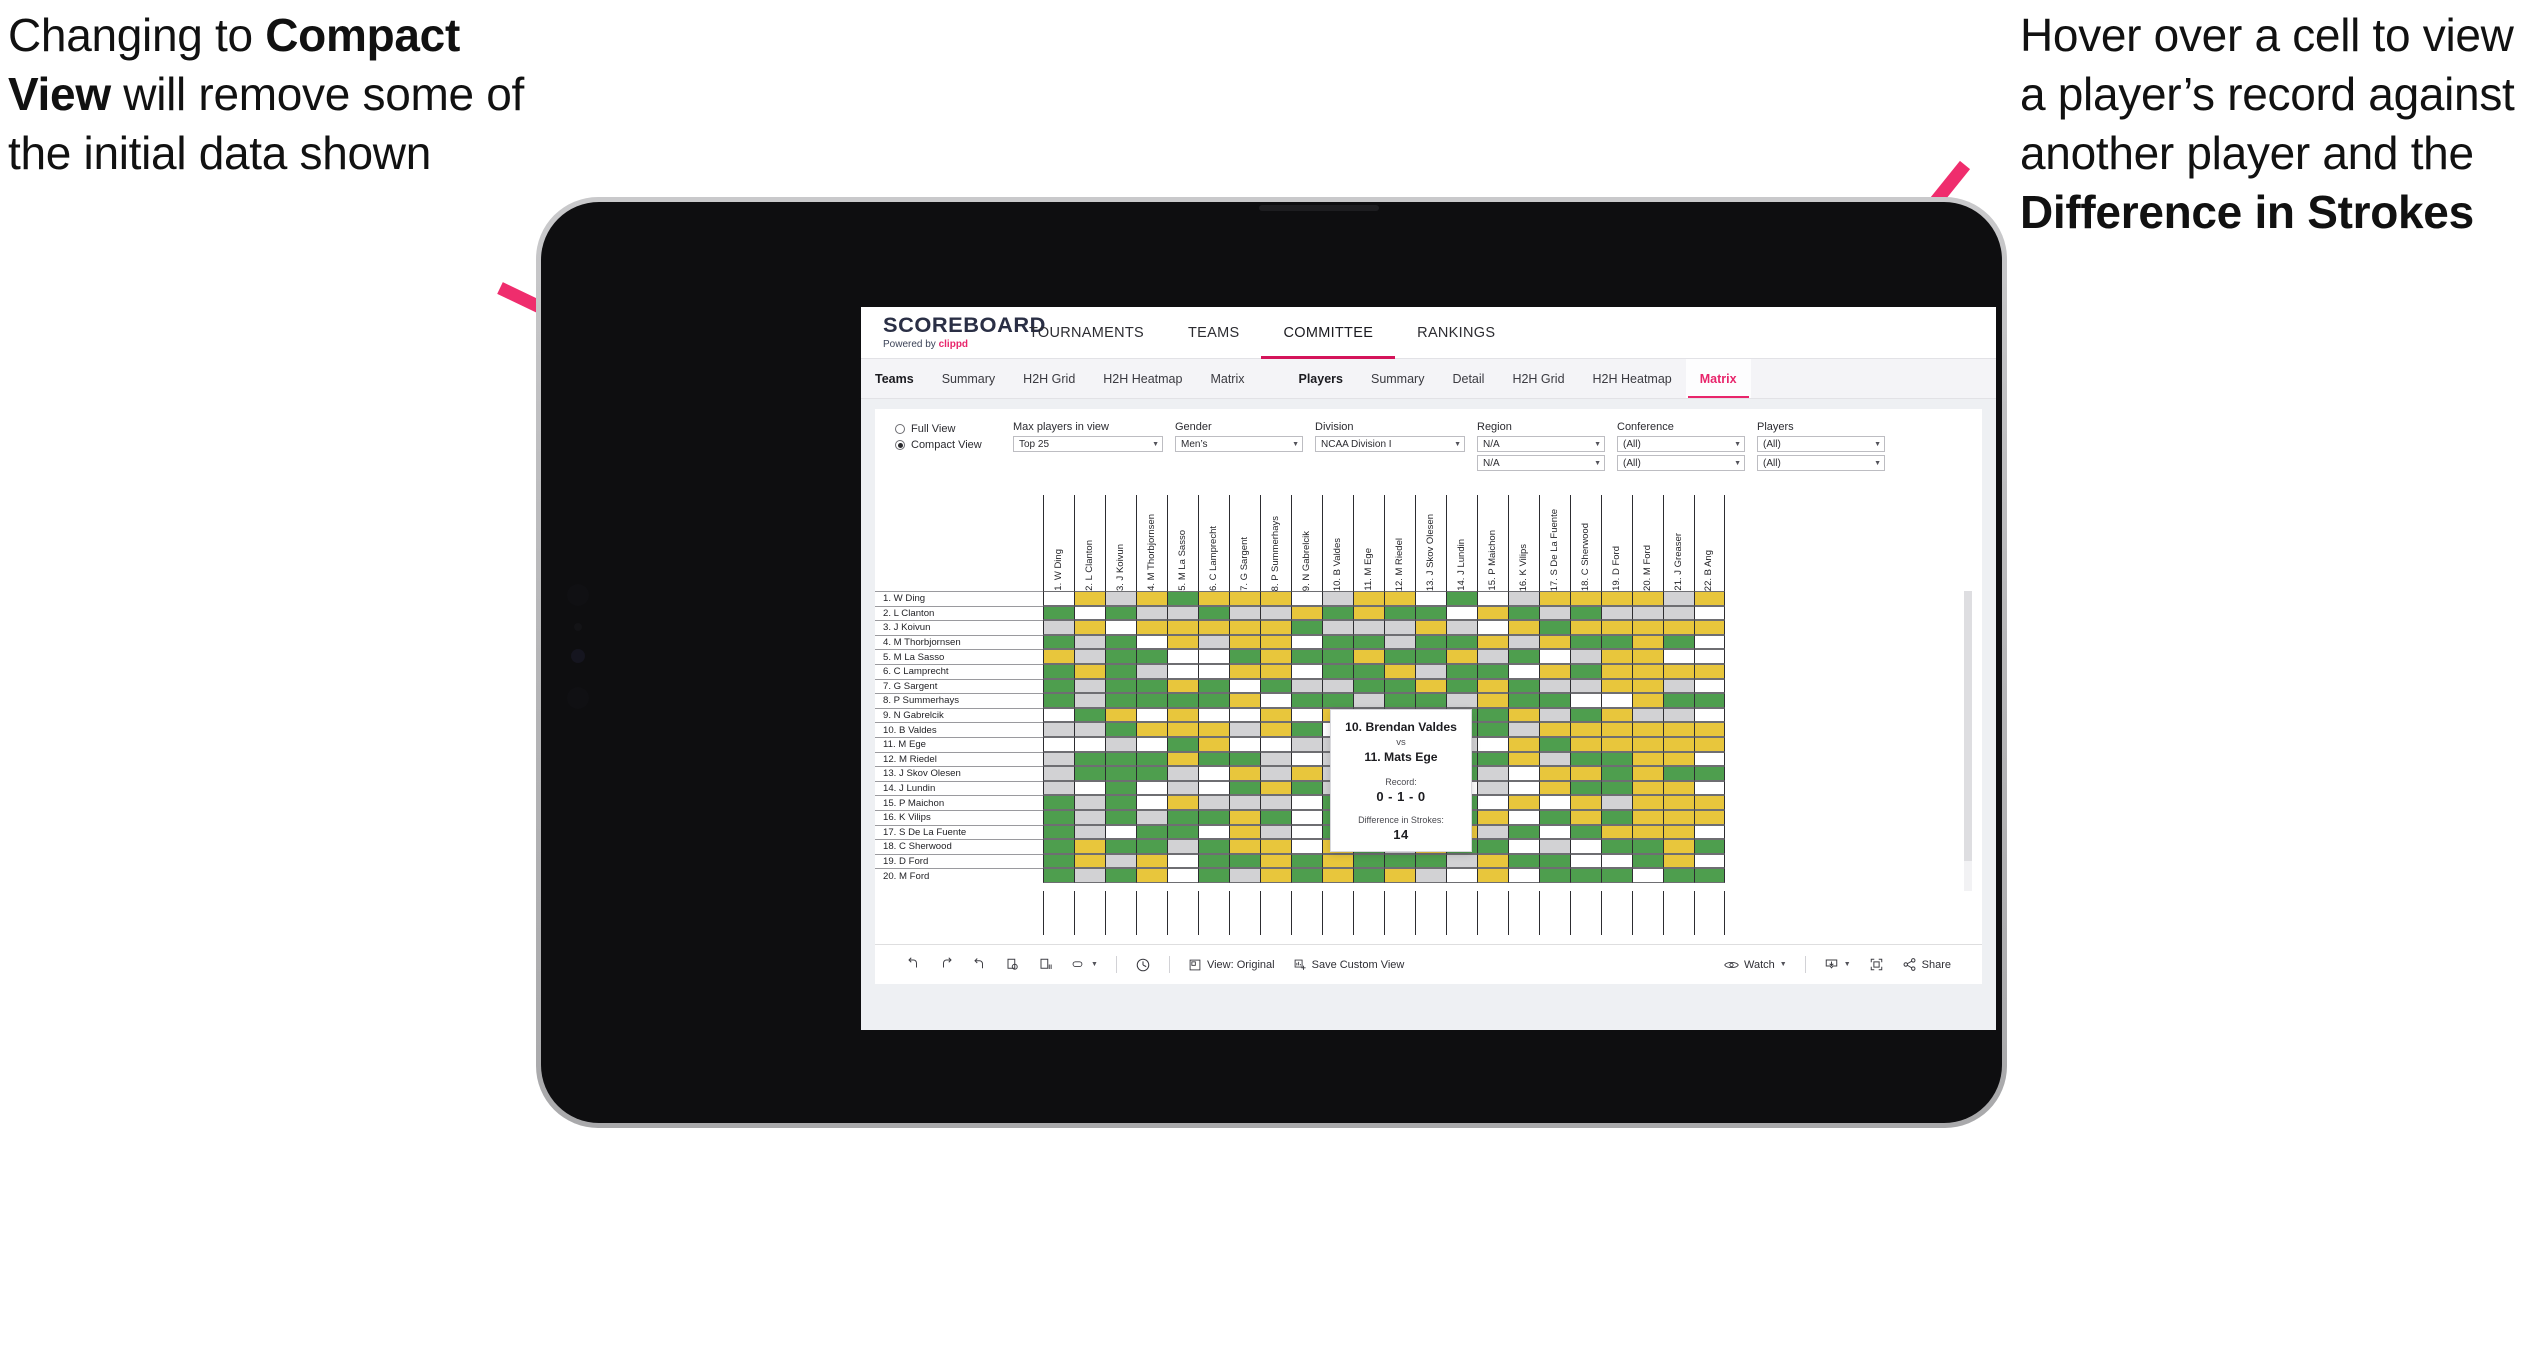  Describe the element at coordinates (979, 964) in the screenshot. I see `revert-button` at that location.